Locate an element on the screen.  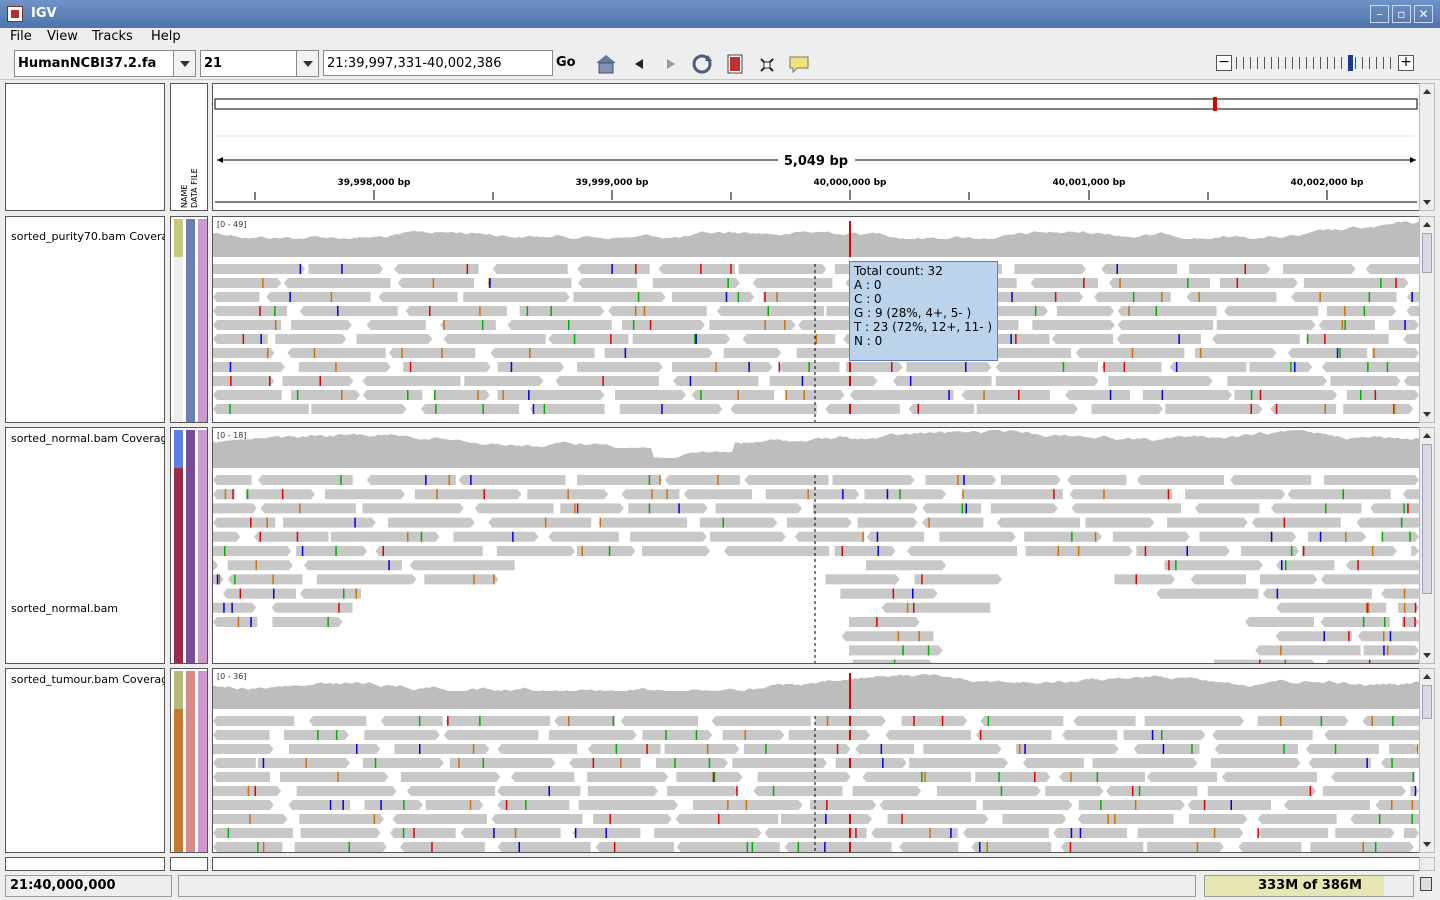
memory-indicator: 333M of 386M is located at coordinates (1309, 886).